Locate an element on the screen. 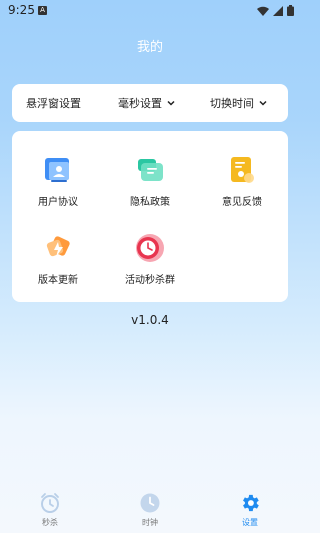 This screenshot has width=320, height=533. tab-flash-sale: 秒杀 is located at coordinates (50, 510).